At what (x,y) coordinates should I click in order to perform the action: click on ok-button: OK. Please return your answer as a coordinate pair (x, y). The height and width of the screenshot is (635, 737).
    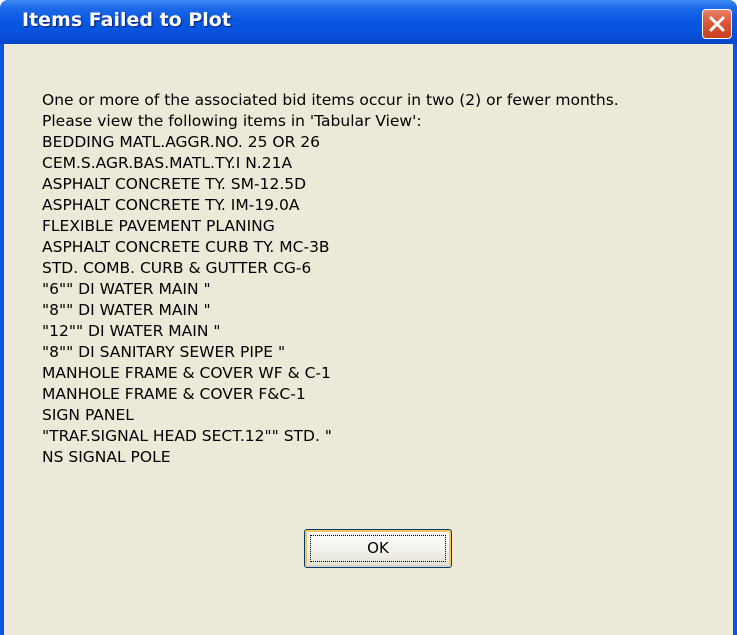
    Looking at the image, I should click on (378, 548).